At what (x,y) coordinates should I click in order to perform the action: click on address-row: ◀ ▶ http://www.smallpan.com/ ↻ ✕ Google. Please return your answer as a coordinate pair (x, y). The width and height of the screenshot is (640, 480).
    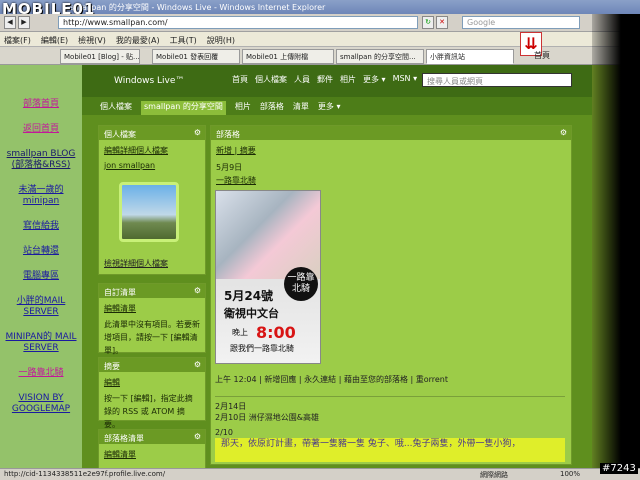
    Looking at the image, I should click on (320, 23).